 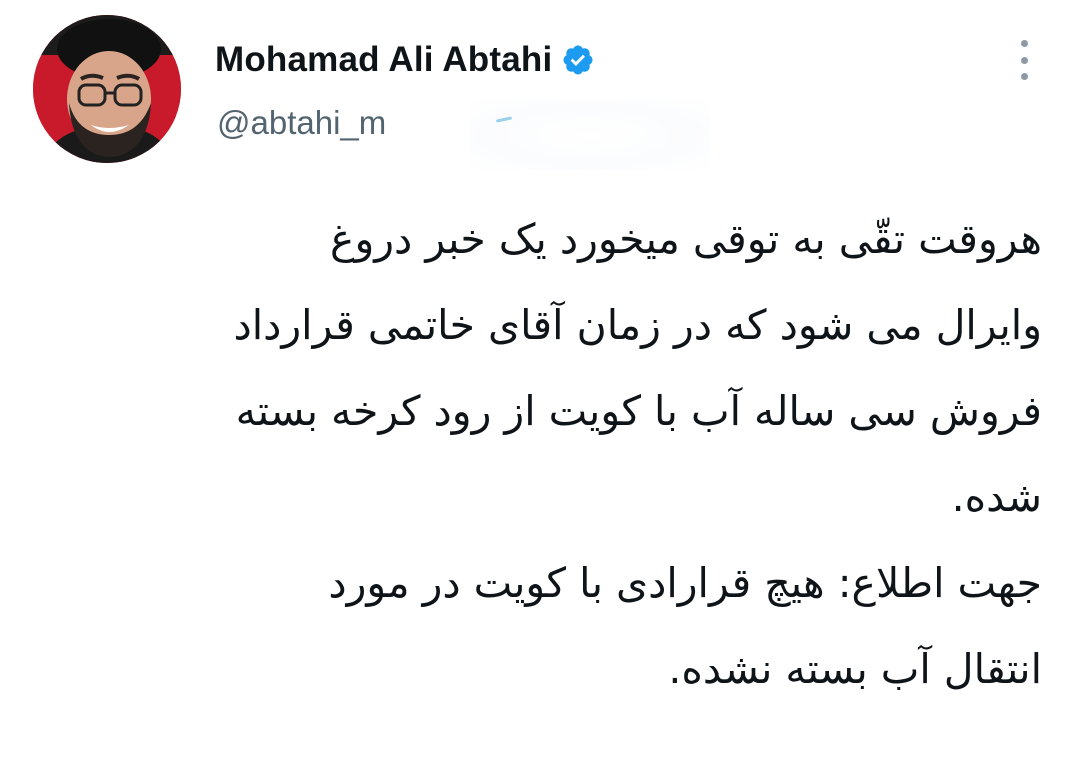 I want to click on author-name-row: Mohamad Ali Abtahi, so click(x=405, y=60).